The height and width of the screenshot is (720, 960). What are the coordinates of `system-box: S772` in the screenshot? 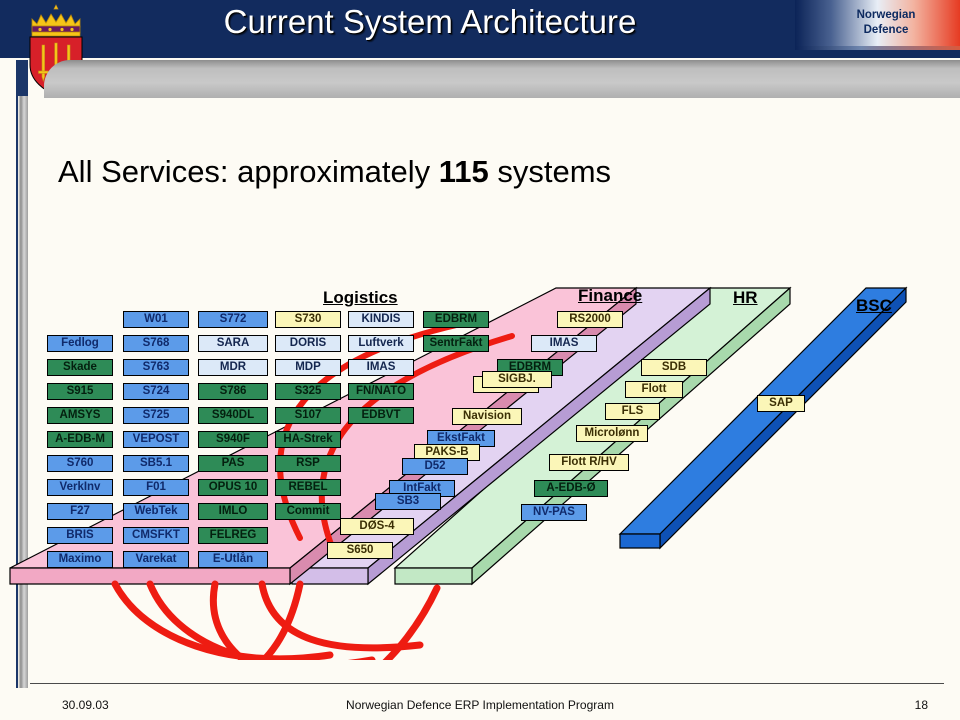 It's located at (233, 319).